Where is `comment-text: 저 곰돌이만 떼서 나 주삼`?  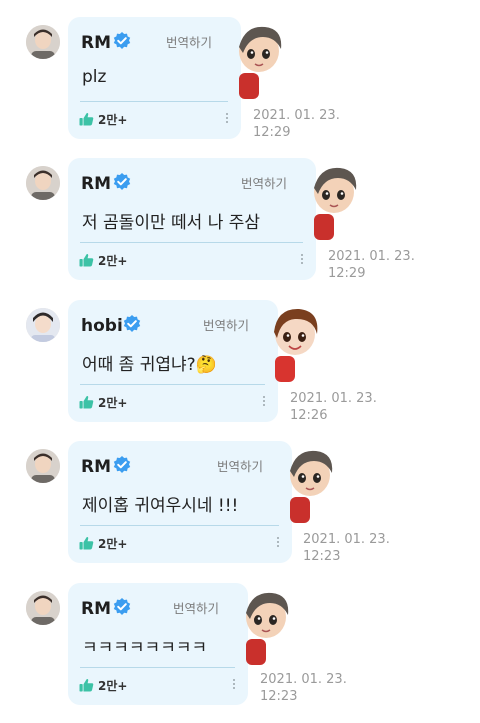
comment-text: 저 곰돌이만 떼서 나 주삼 is located at coordinates (171, 223).